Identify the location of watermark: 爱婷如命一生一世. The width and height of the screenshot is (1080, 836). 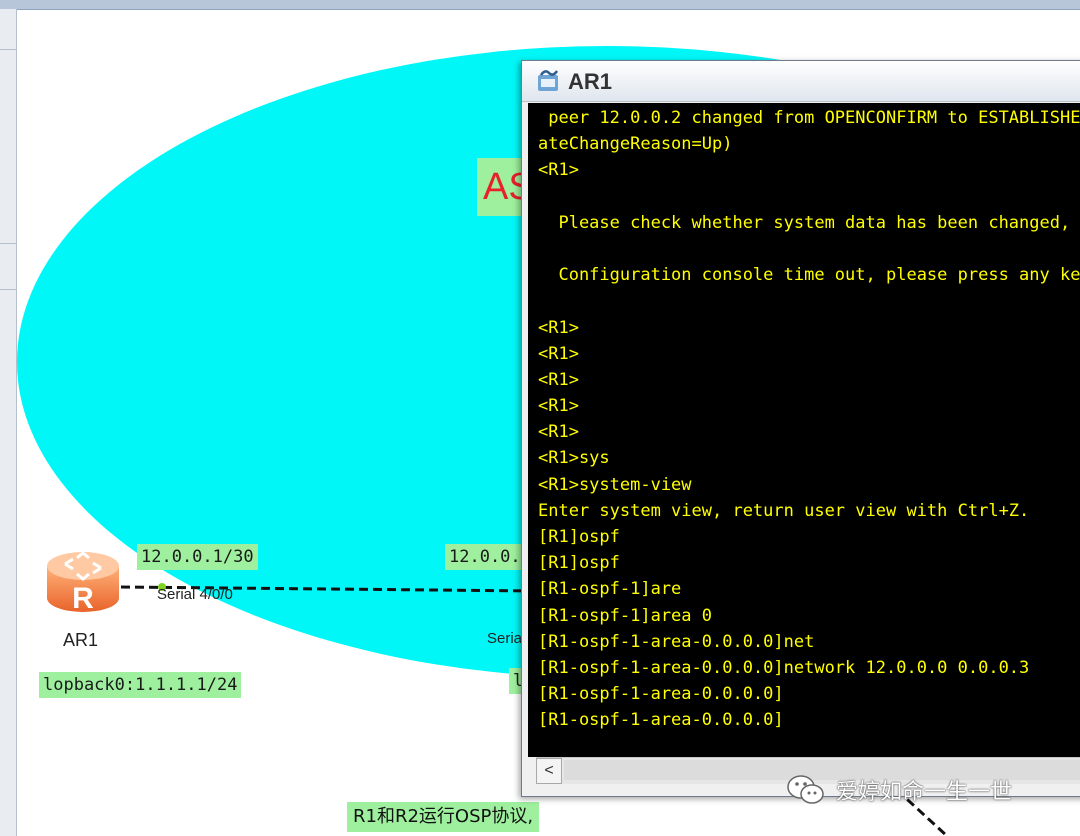
(899, 790).